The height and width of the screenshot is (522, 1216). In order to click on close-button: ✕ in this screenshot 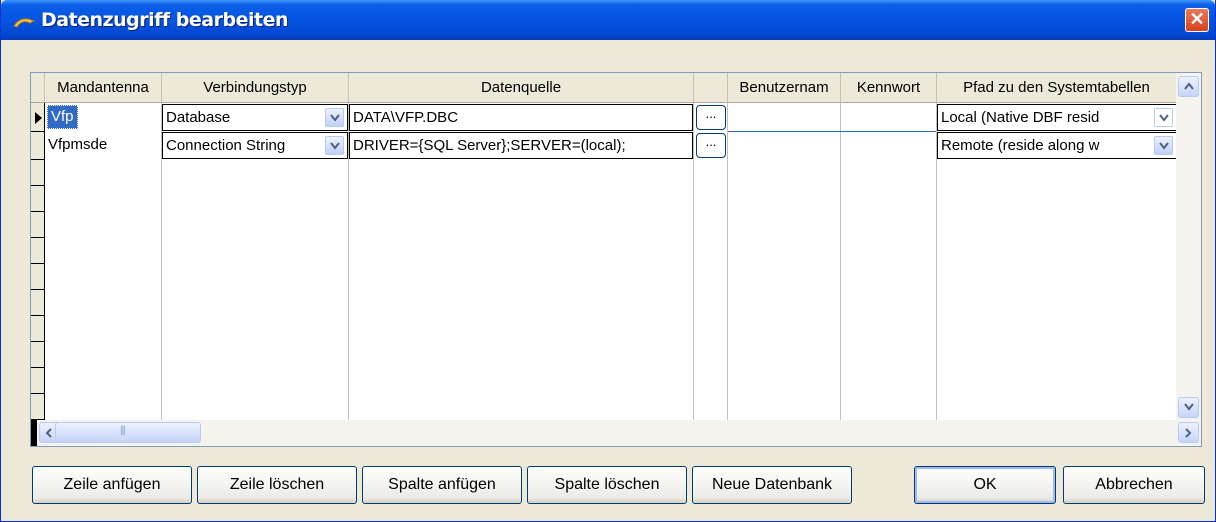, I will do `click(1197, 20)`.